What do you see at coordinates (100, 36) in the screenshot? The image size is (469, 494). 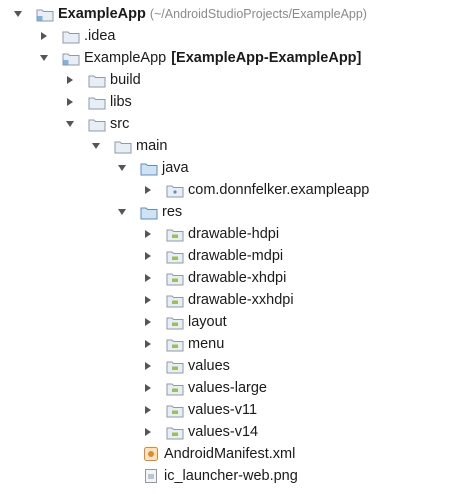 I see `idea-label: .idea` at bounding box center [100, 36].